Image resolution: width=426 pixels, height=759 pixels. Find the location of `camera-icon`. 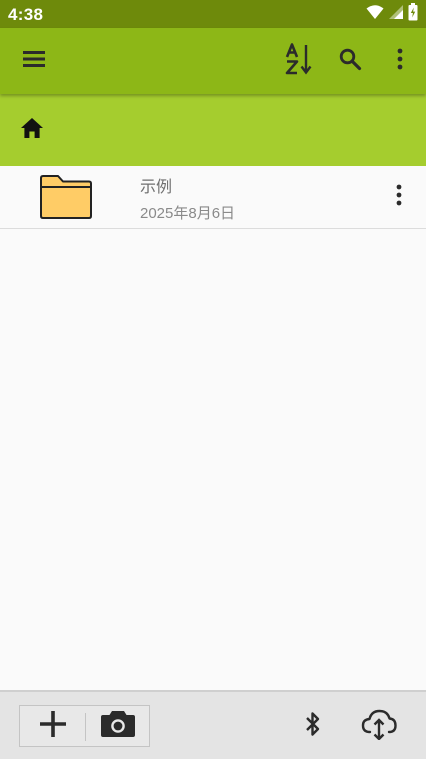

camera-icon is located at coordinates (118, 726).